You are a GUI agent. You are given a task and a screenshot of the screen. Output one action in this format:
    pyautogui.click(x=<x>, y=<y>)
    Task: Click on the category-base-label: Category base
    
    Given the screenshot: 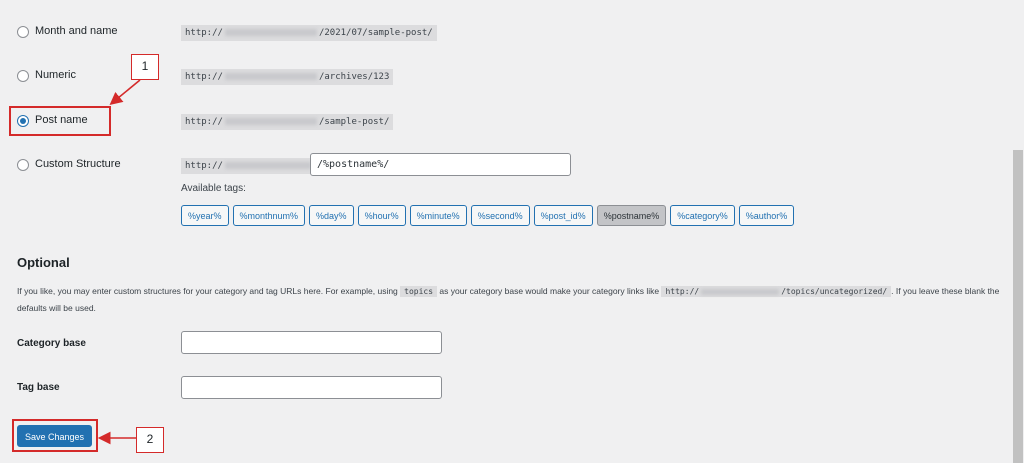 What is the action you would take?
    pyautogui.click(x=51, y=343)
    